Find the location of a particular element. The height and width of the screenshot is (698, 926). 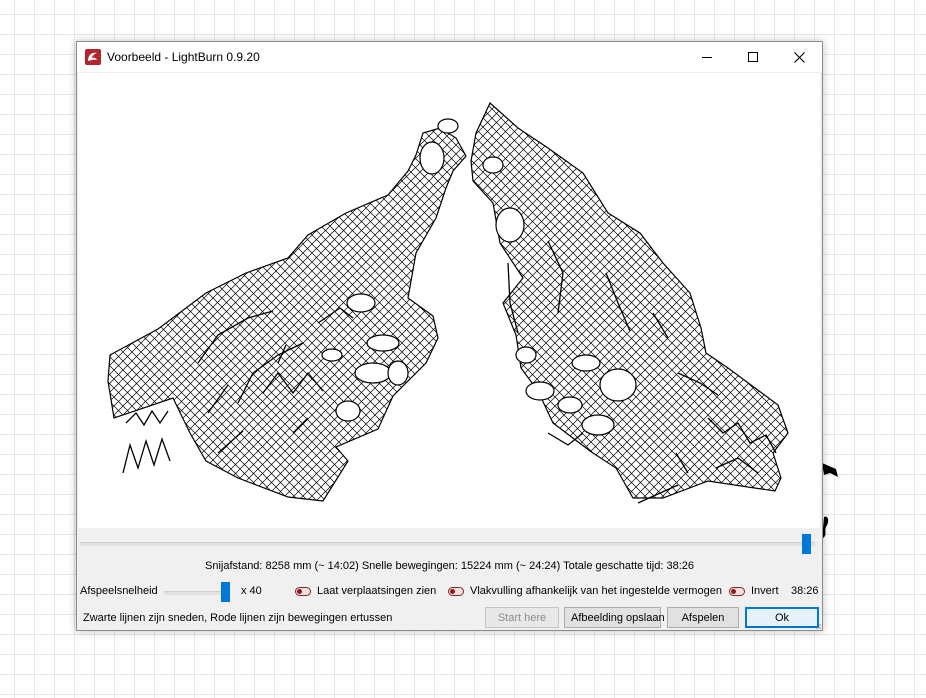

maximize-icon is located at coordinates (753, 57).